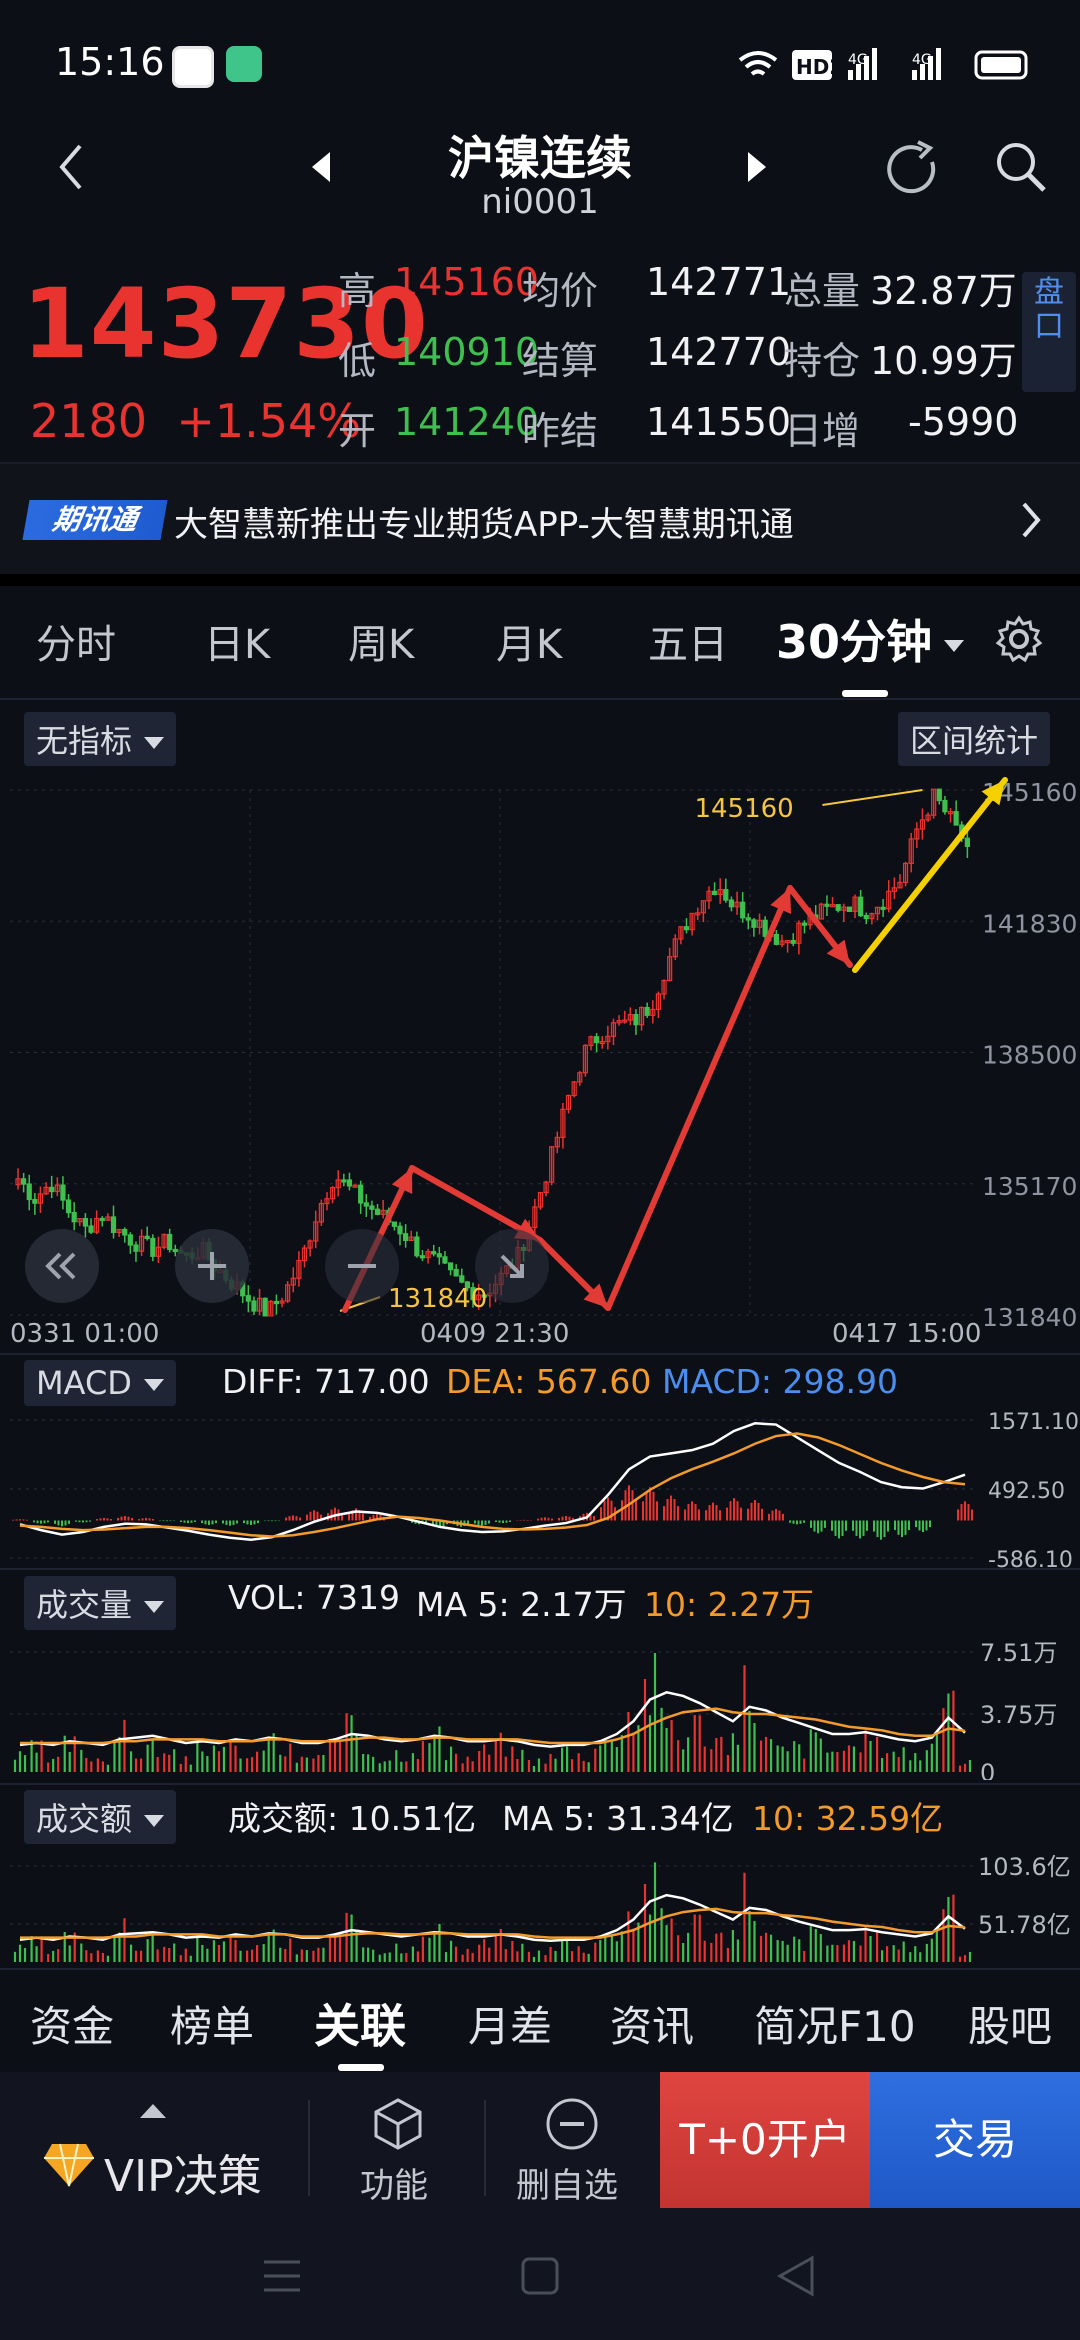 This screenshot has width=1080, height=2340. Describe the element at coordinates (572, 2124) in the screenshot. I see `remove-watchlist-icon` at that location.